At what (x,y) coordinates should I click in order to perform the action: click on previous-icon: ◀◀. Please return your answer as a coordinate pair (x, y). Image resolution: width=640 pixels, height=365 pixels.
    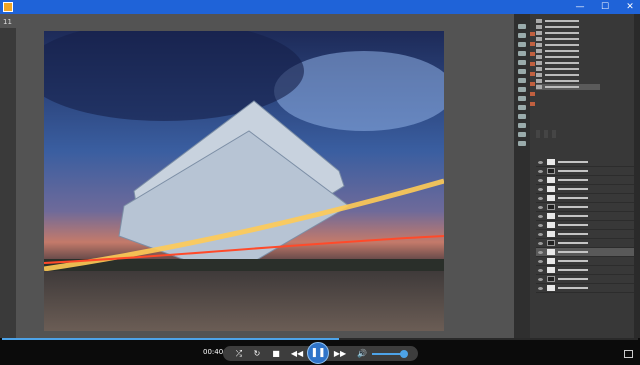
    Looking at the image, I should click on (297, 353).